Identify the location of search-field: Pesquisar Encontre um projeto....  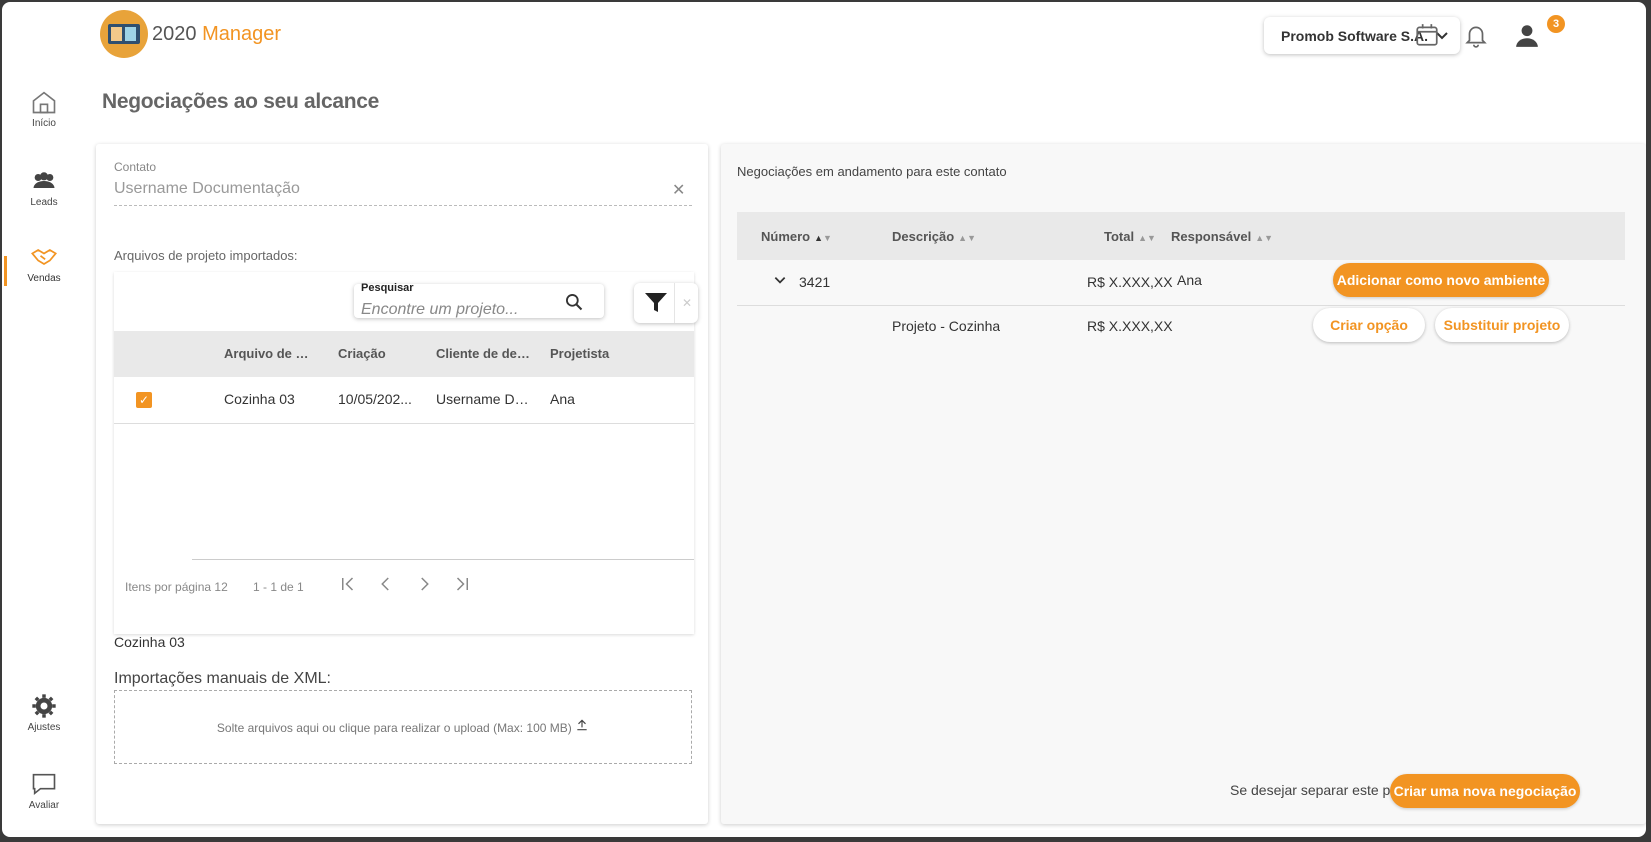
(479, 300).